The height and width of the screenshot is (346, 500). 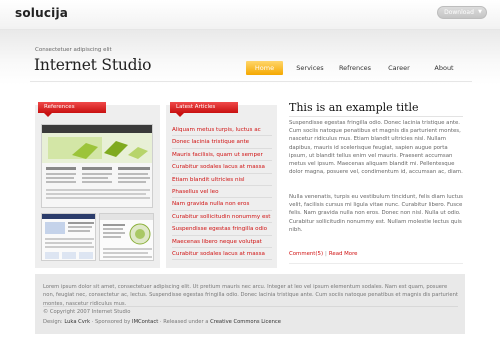 I want to click on article-link: Donec lacinia tristique ante, so click(x=222, y=142).